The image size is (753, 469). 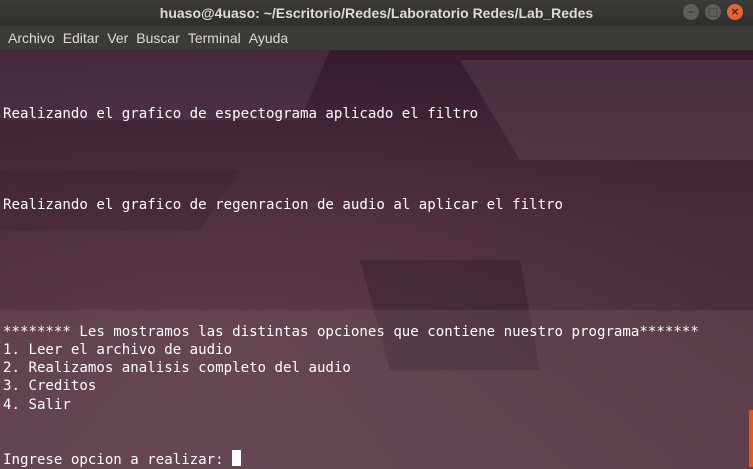 I want to click on close-icon: ×, so click(x=735, y=12).